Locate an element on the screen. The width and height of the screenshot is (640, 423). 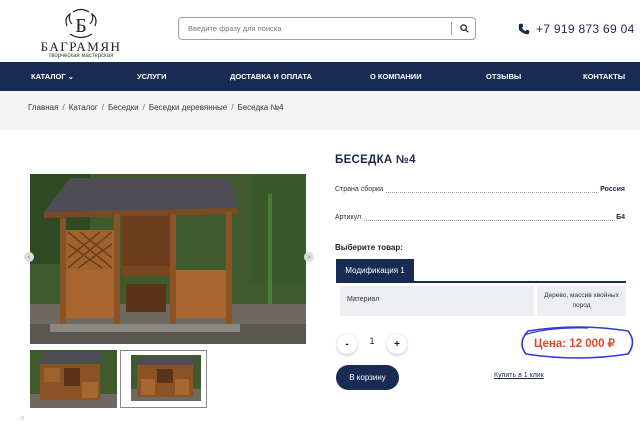
tab-underline is located at coordinates (481, 282).